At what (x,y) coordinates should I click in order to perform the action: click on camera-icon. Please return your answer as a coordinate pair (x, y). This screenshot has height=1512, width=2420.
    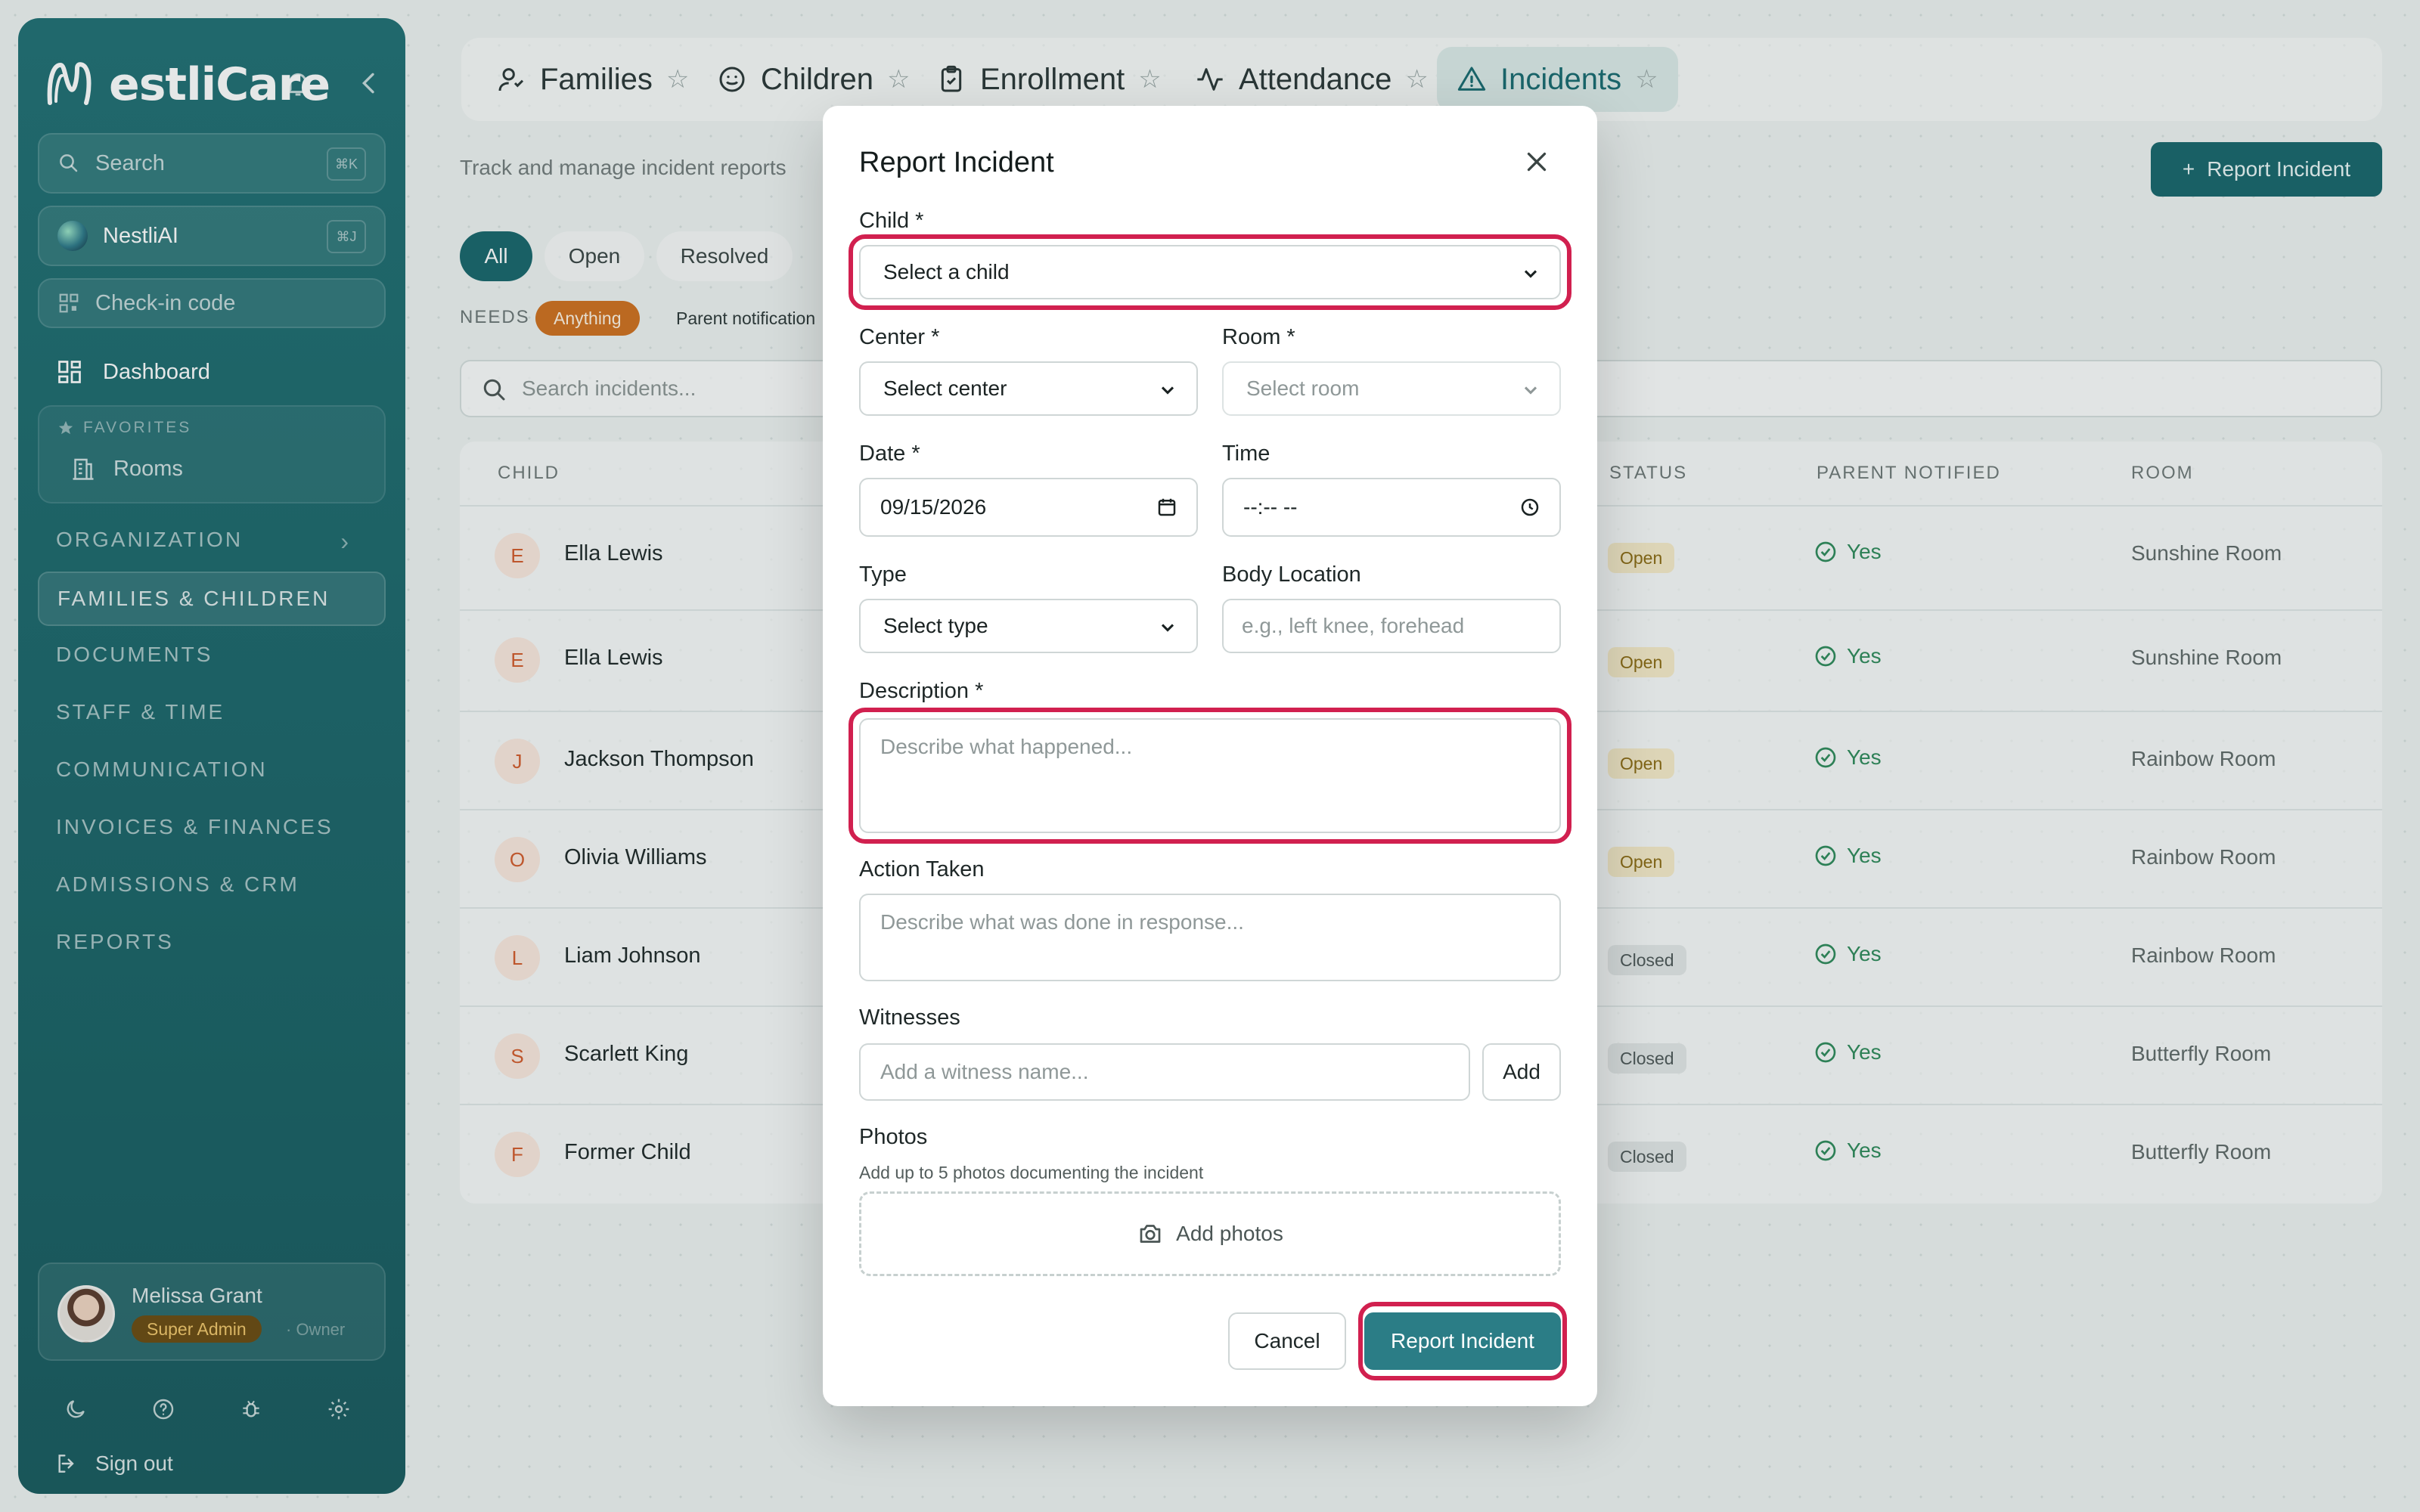
    Looking at the image, I should click on (1150, 1234).